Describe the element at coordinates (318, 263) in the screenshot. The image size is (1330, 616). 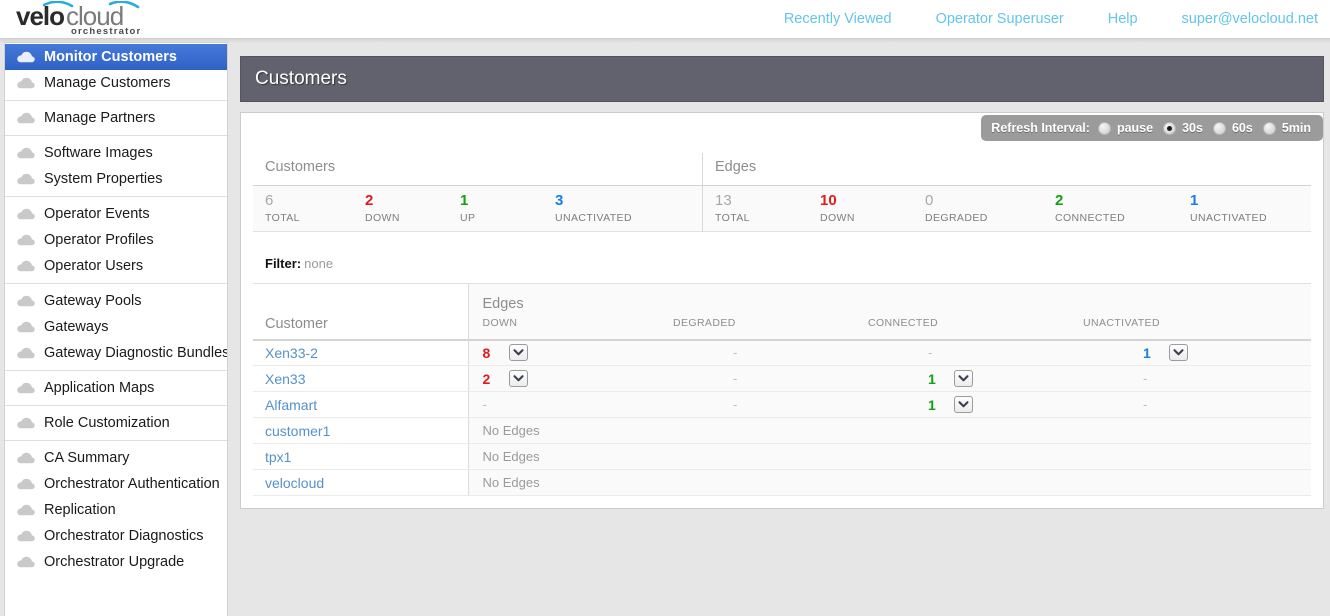
I see `filter-value: none` at that location.